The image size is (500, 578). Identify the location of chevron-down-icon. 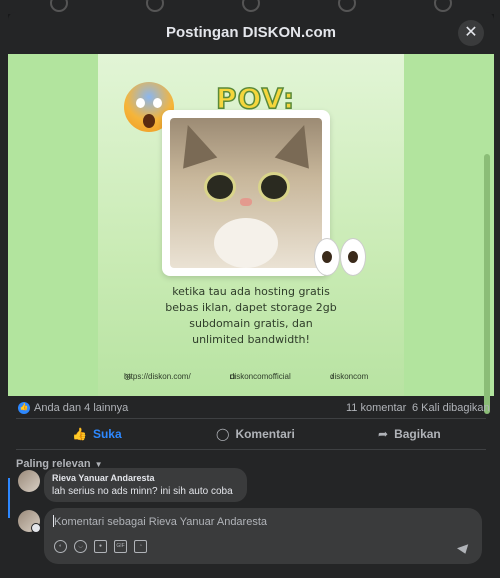
(36, 528).